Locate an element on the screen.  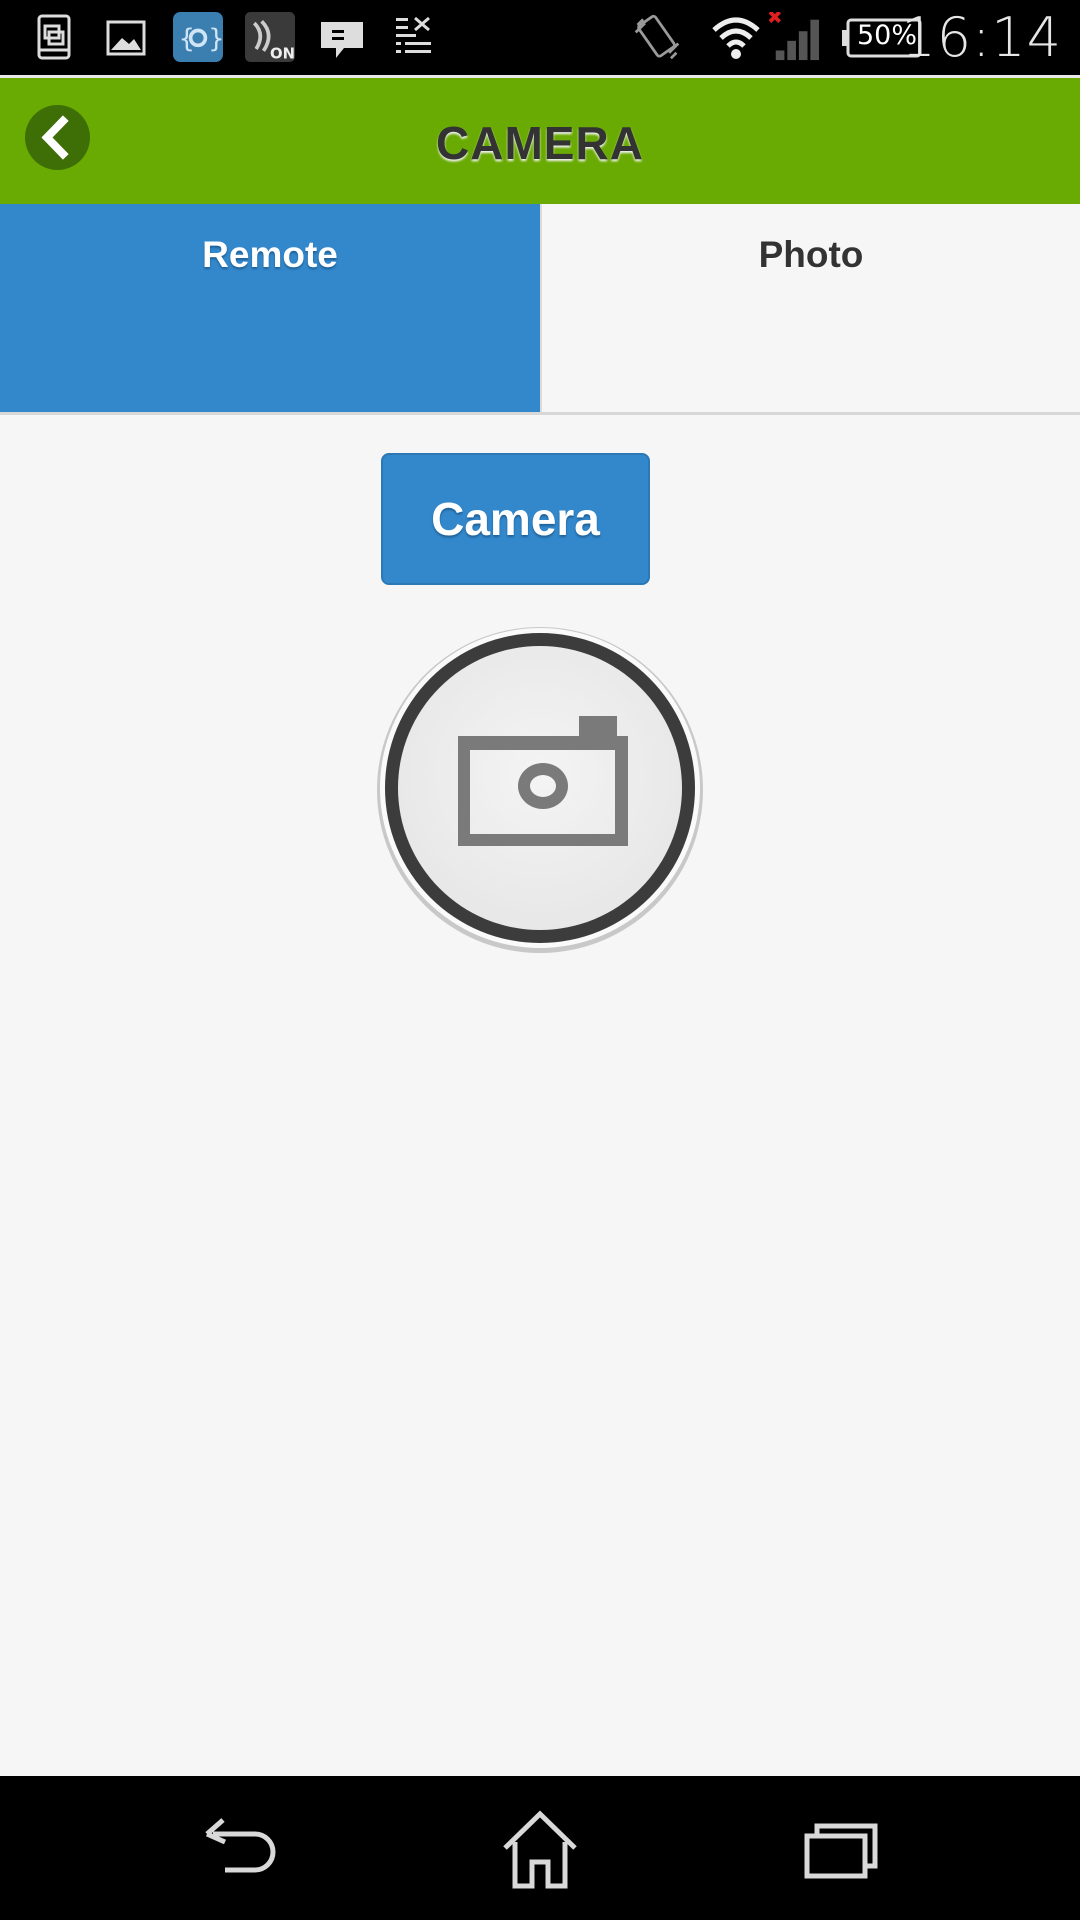
tab-photo: Photo is located at coordinates (810, 308).